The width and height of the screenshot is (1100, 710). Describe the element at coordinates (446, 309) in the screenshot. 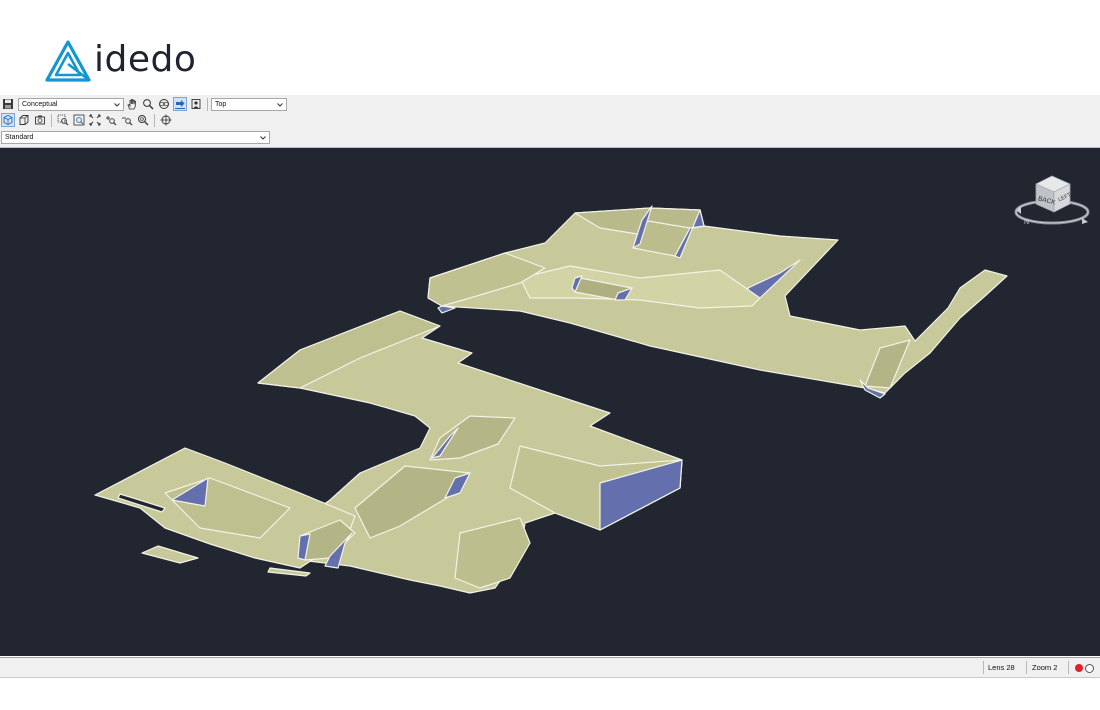

I see `upper-blue-wall` at that location.